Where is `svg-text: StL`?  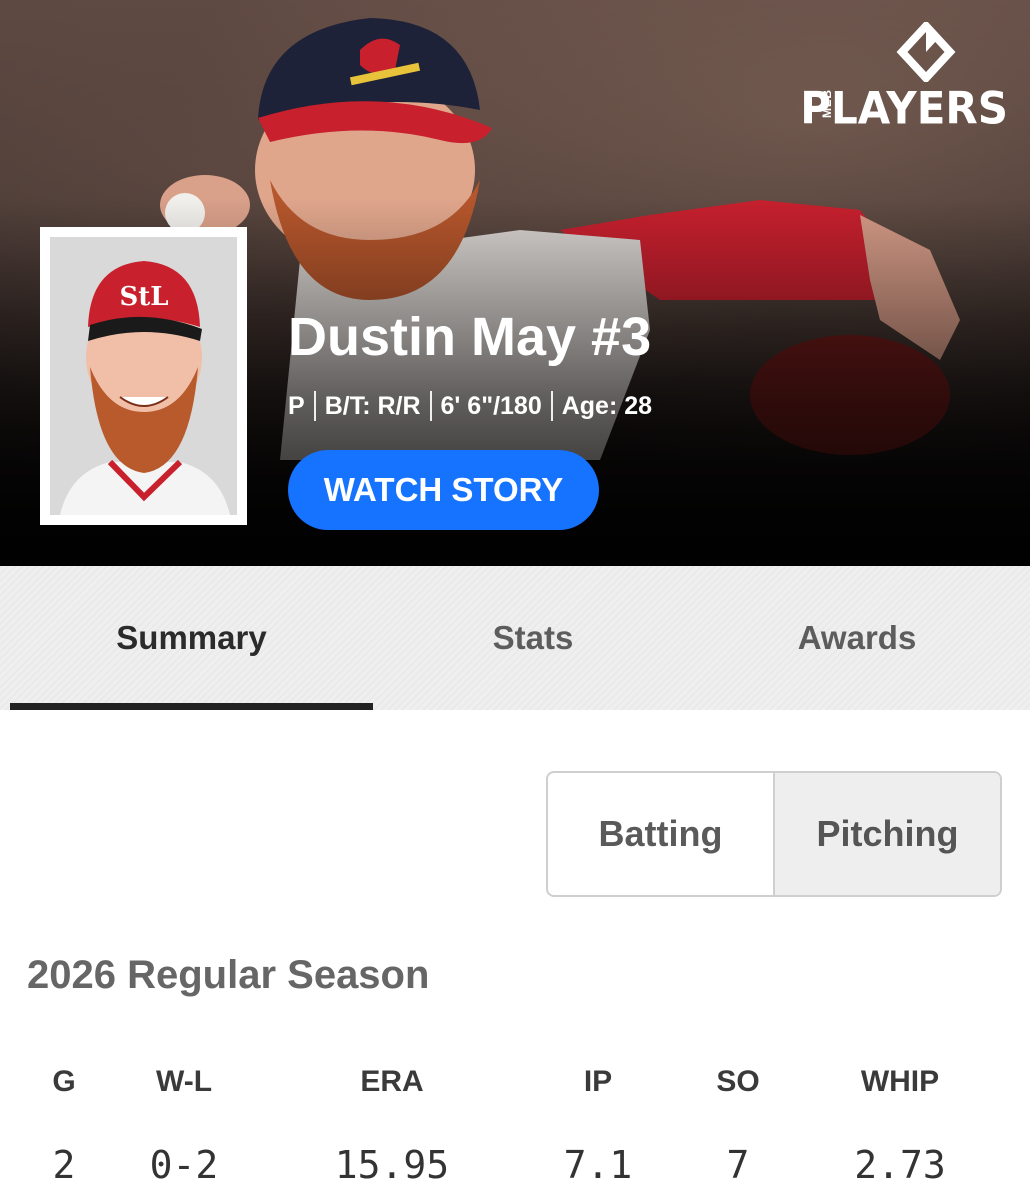
svg-text: StL is located at coordinates (143, 297).